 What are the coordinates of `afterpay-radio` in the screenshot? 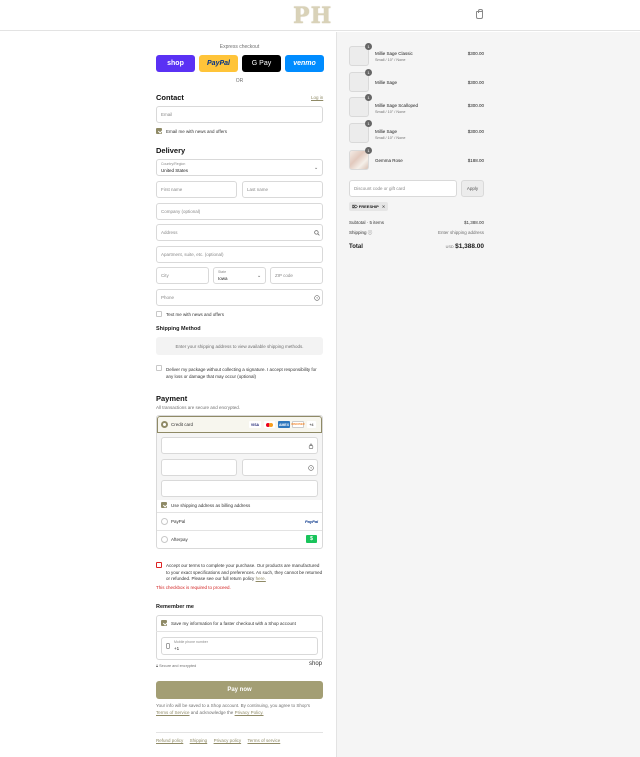 It's located at (164, 539).